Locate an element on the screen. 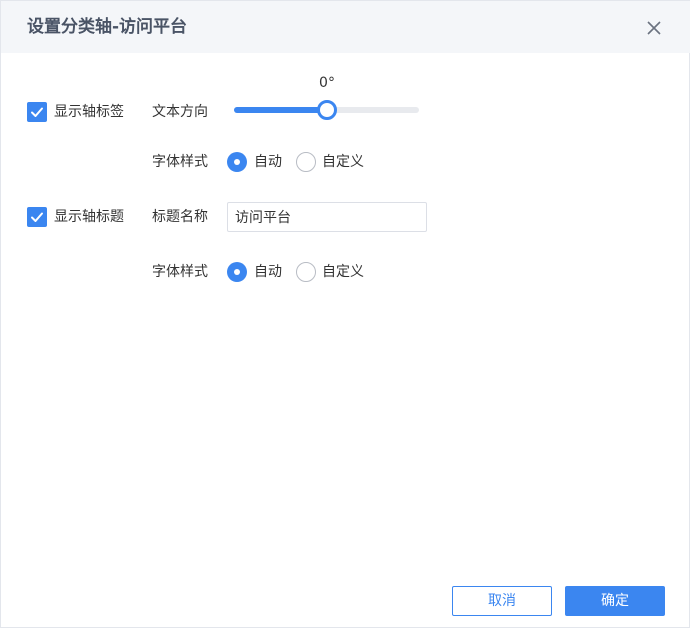 Image resolution: width=690 pixels, height=628 pixels. slider-fill is located at coordinates (280, 110).